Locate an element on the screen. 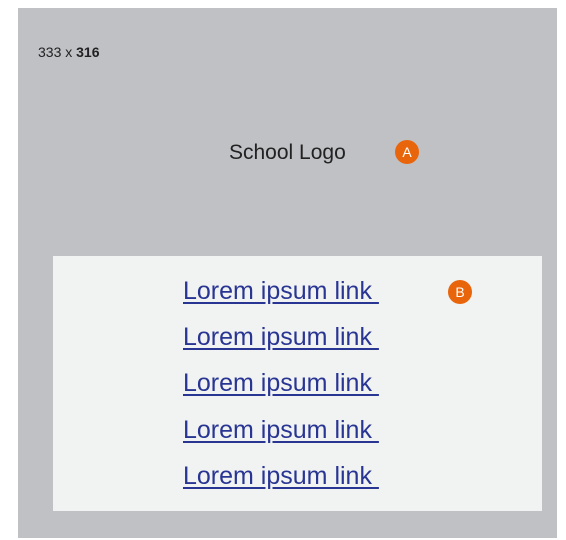 The image size is (566, 540). dimension-width: 333 x is located at coordinates (57, 52).